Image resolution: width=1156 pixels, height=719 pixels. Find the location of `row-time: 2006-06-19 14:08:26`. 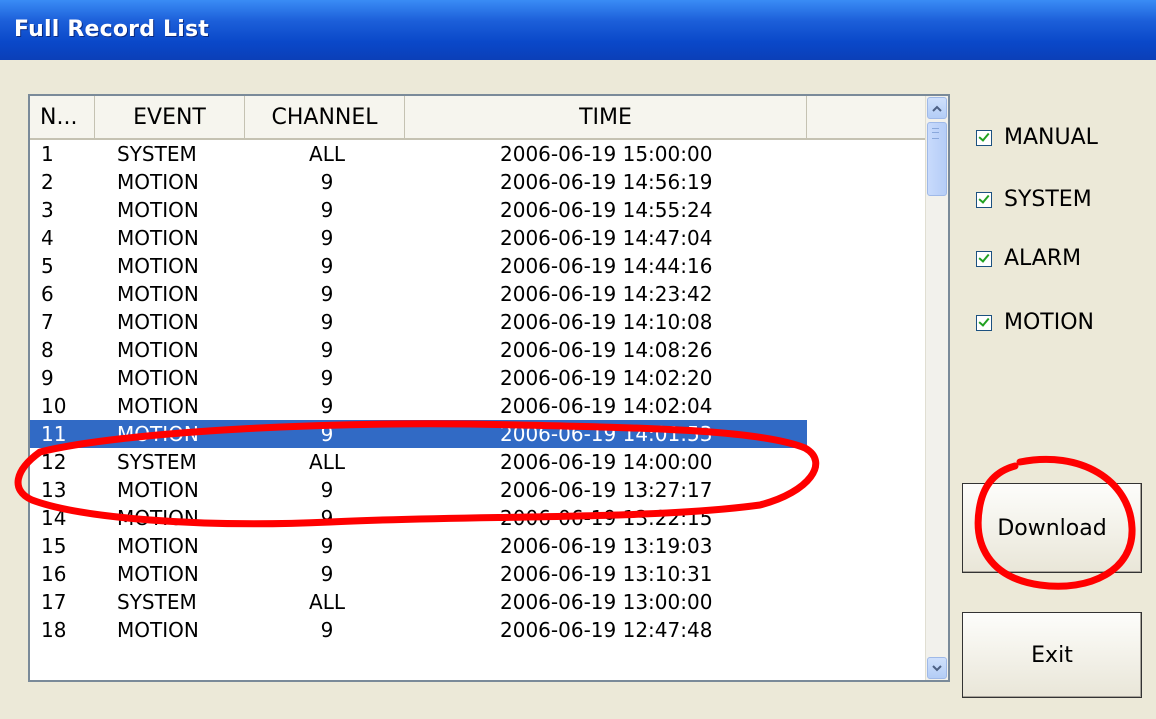

row-time: 2006-06-19 14:08:26 is located at coordinates (606, 350).